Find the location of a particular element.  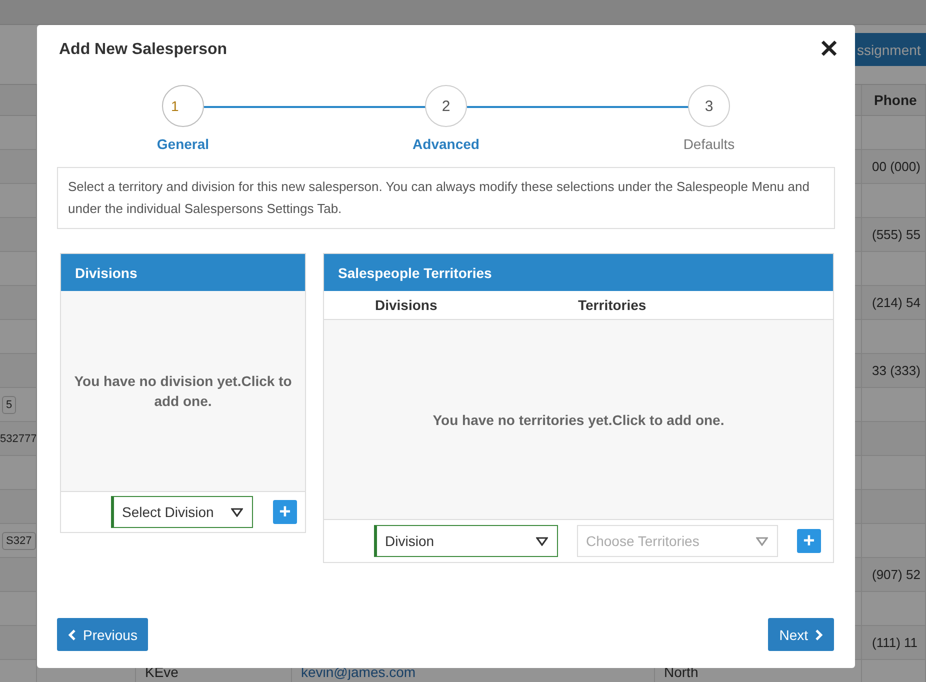

step-number: 2 is located at coordinates (446, 106).